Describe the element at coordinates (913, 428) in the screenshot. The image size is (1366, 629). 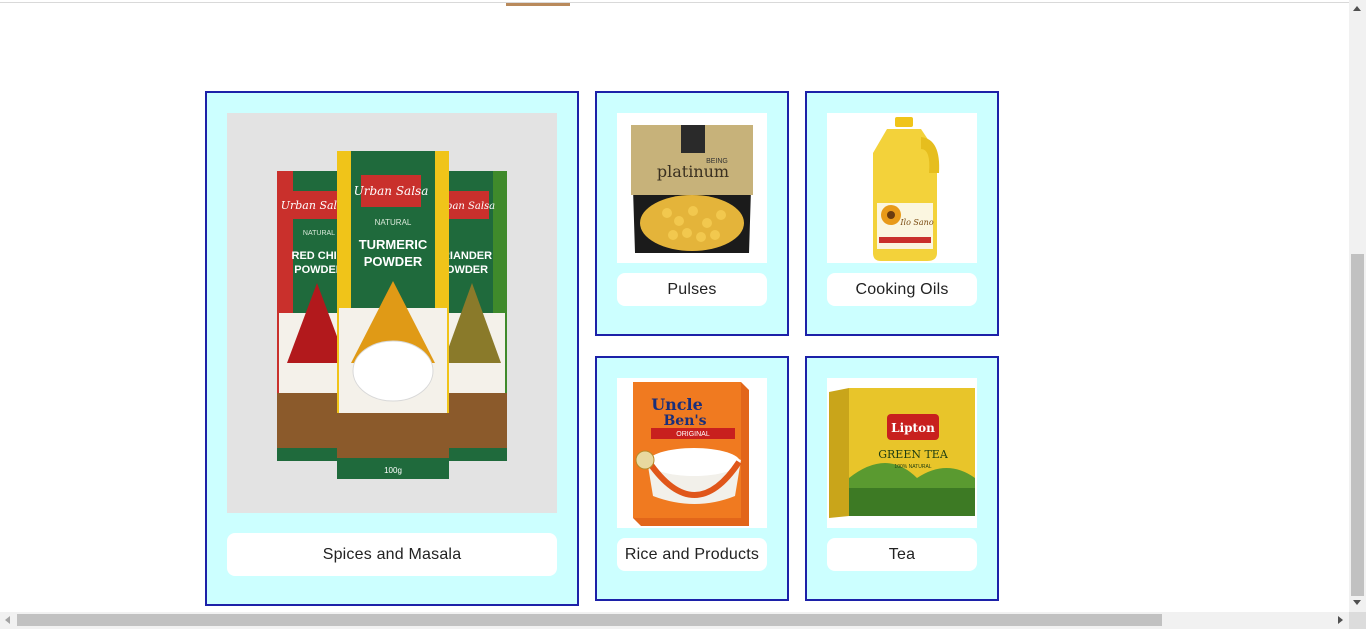
I see `svg-text: Lipton` at that location.